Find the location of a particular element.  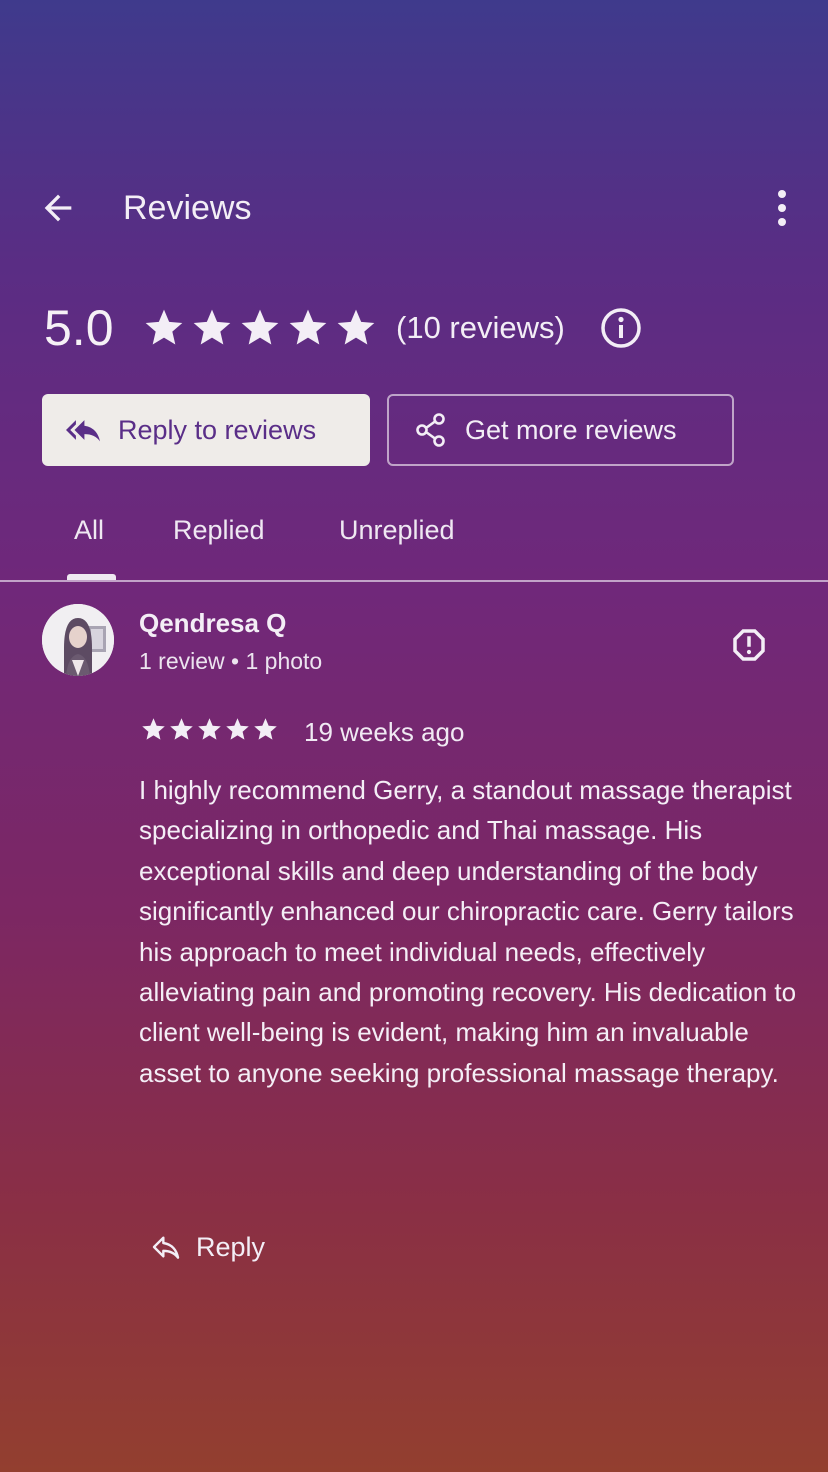

review-count: (10 reviews) is located at coordinates (480, 327).